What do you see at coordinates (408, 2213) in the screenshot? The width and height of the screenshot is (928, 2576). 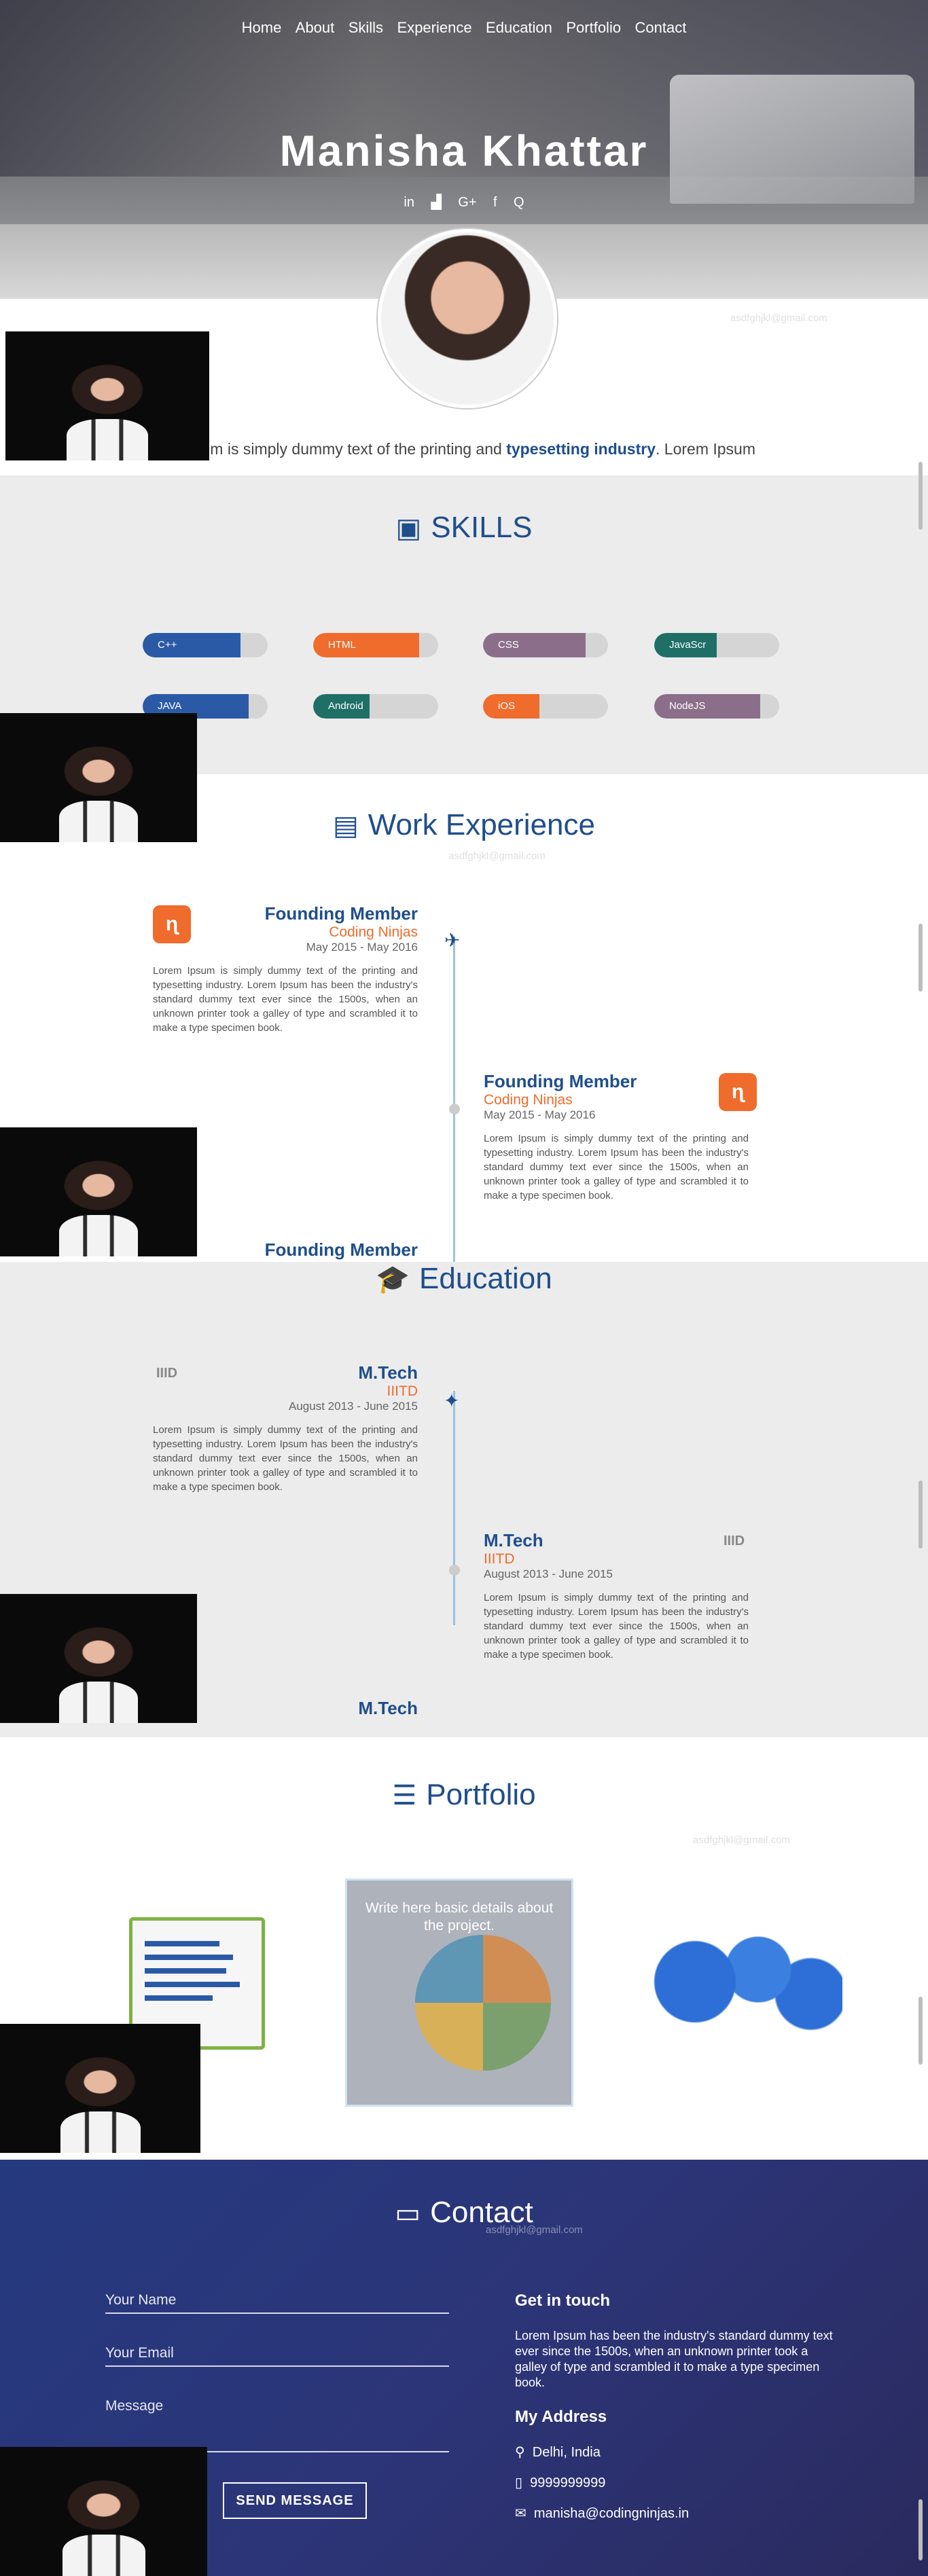 I see `address-card-icon: ▭` at bounding box center [408, 2213].